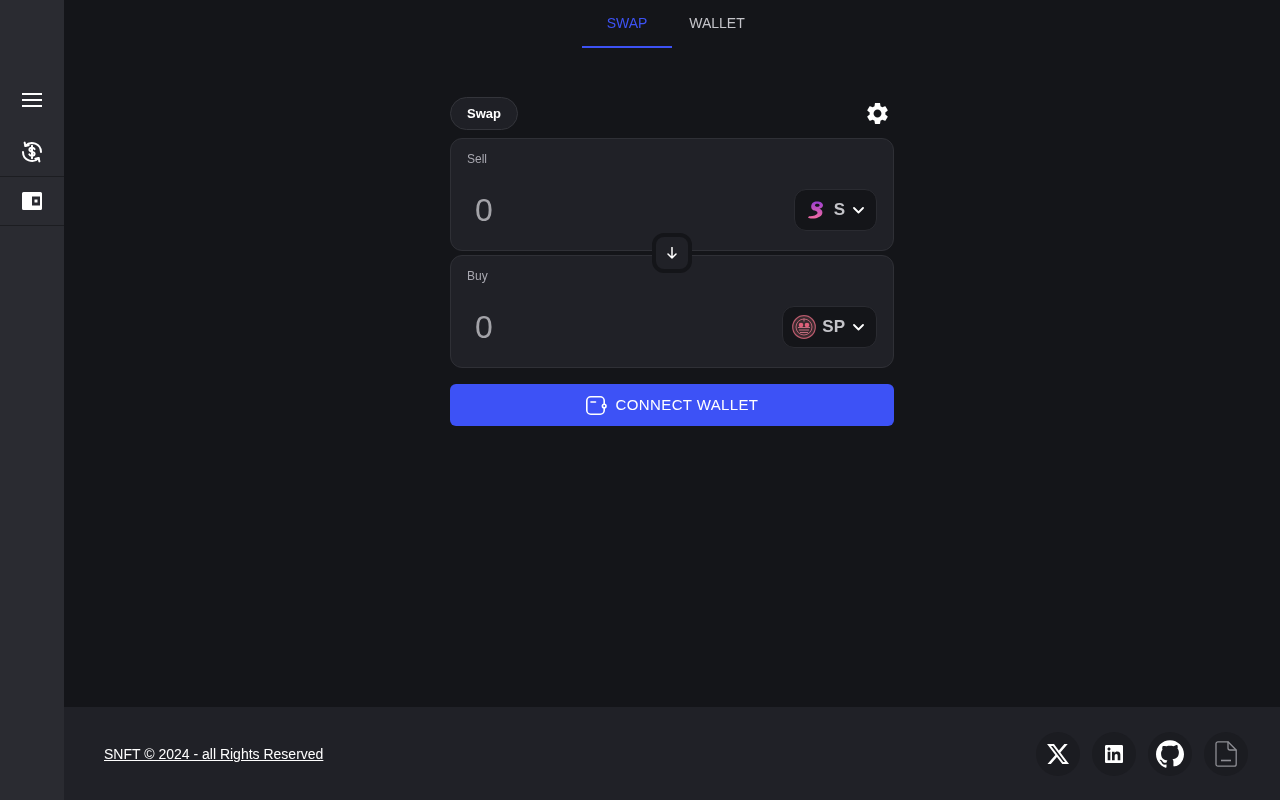  I want to click on menu-icon, so click(32, 100).